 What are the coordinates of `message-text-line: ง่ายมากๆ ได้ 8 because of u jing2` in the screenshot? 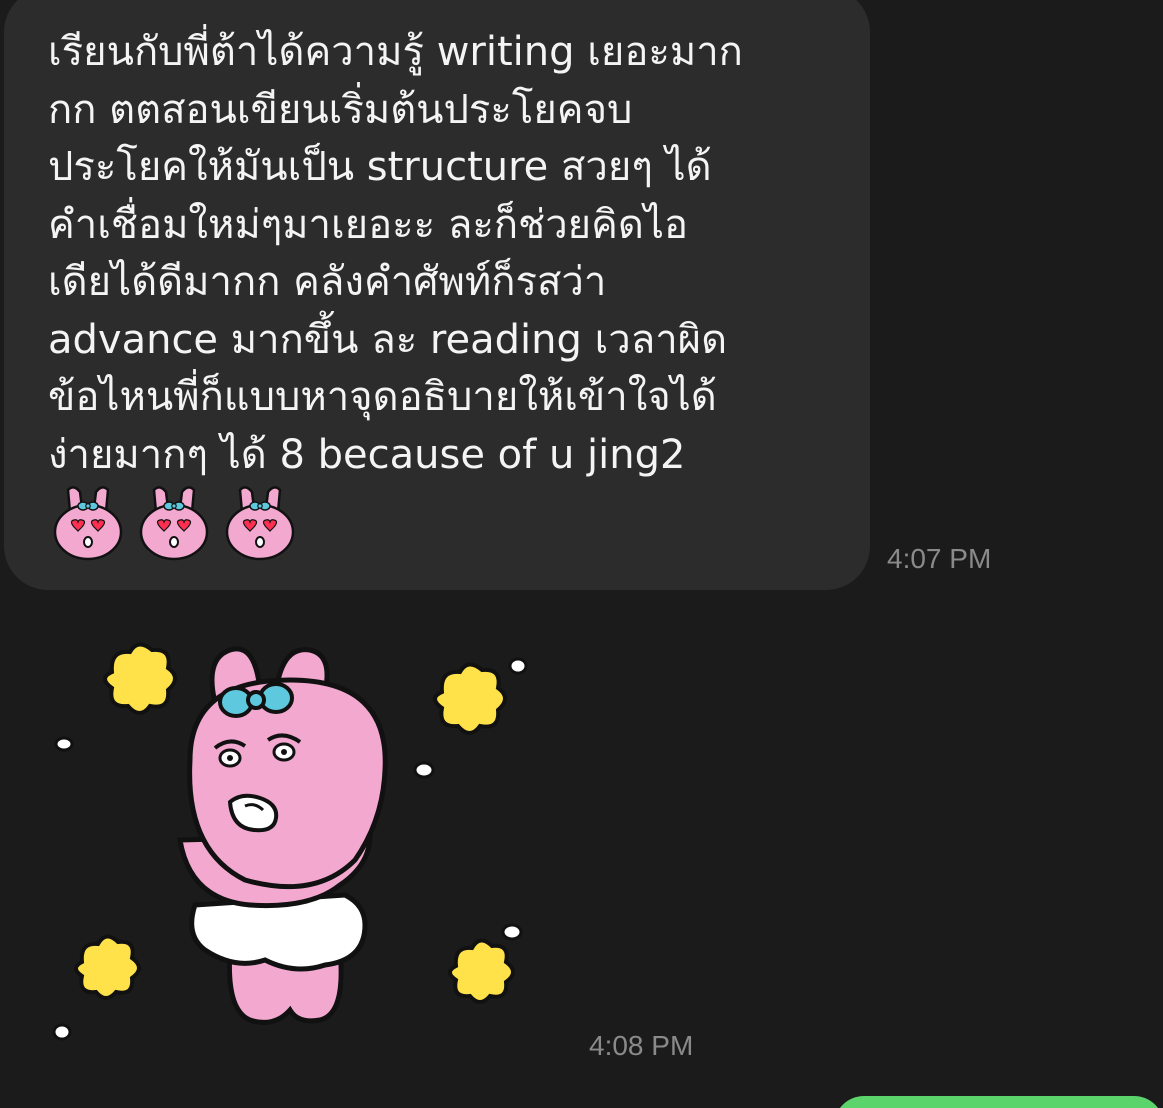 It's located at (367, 454).